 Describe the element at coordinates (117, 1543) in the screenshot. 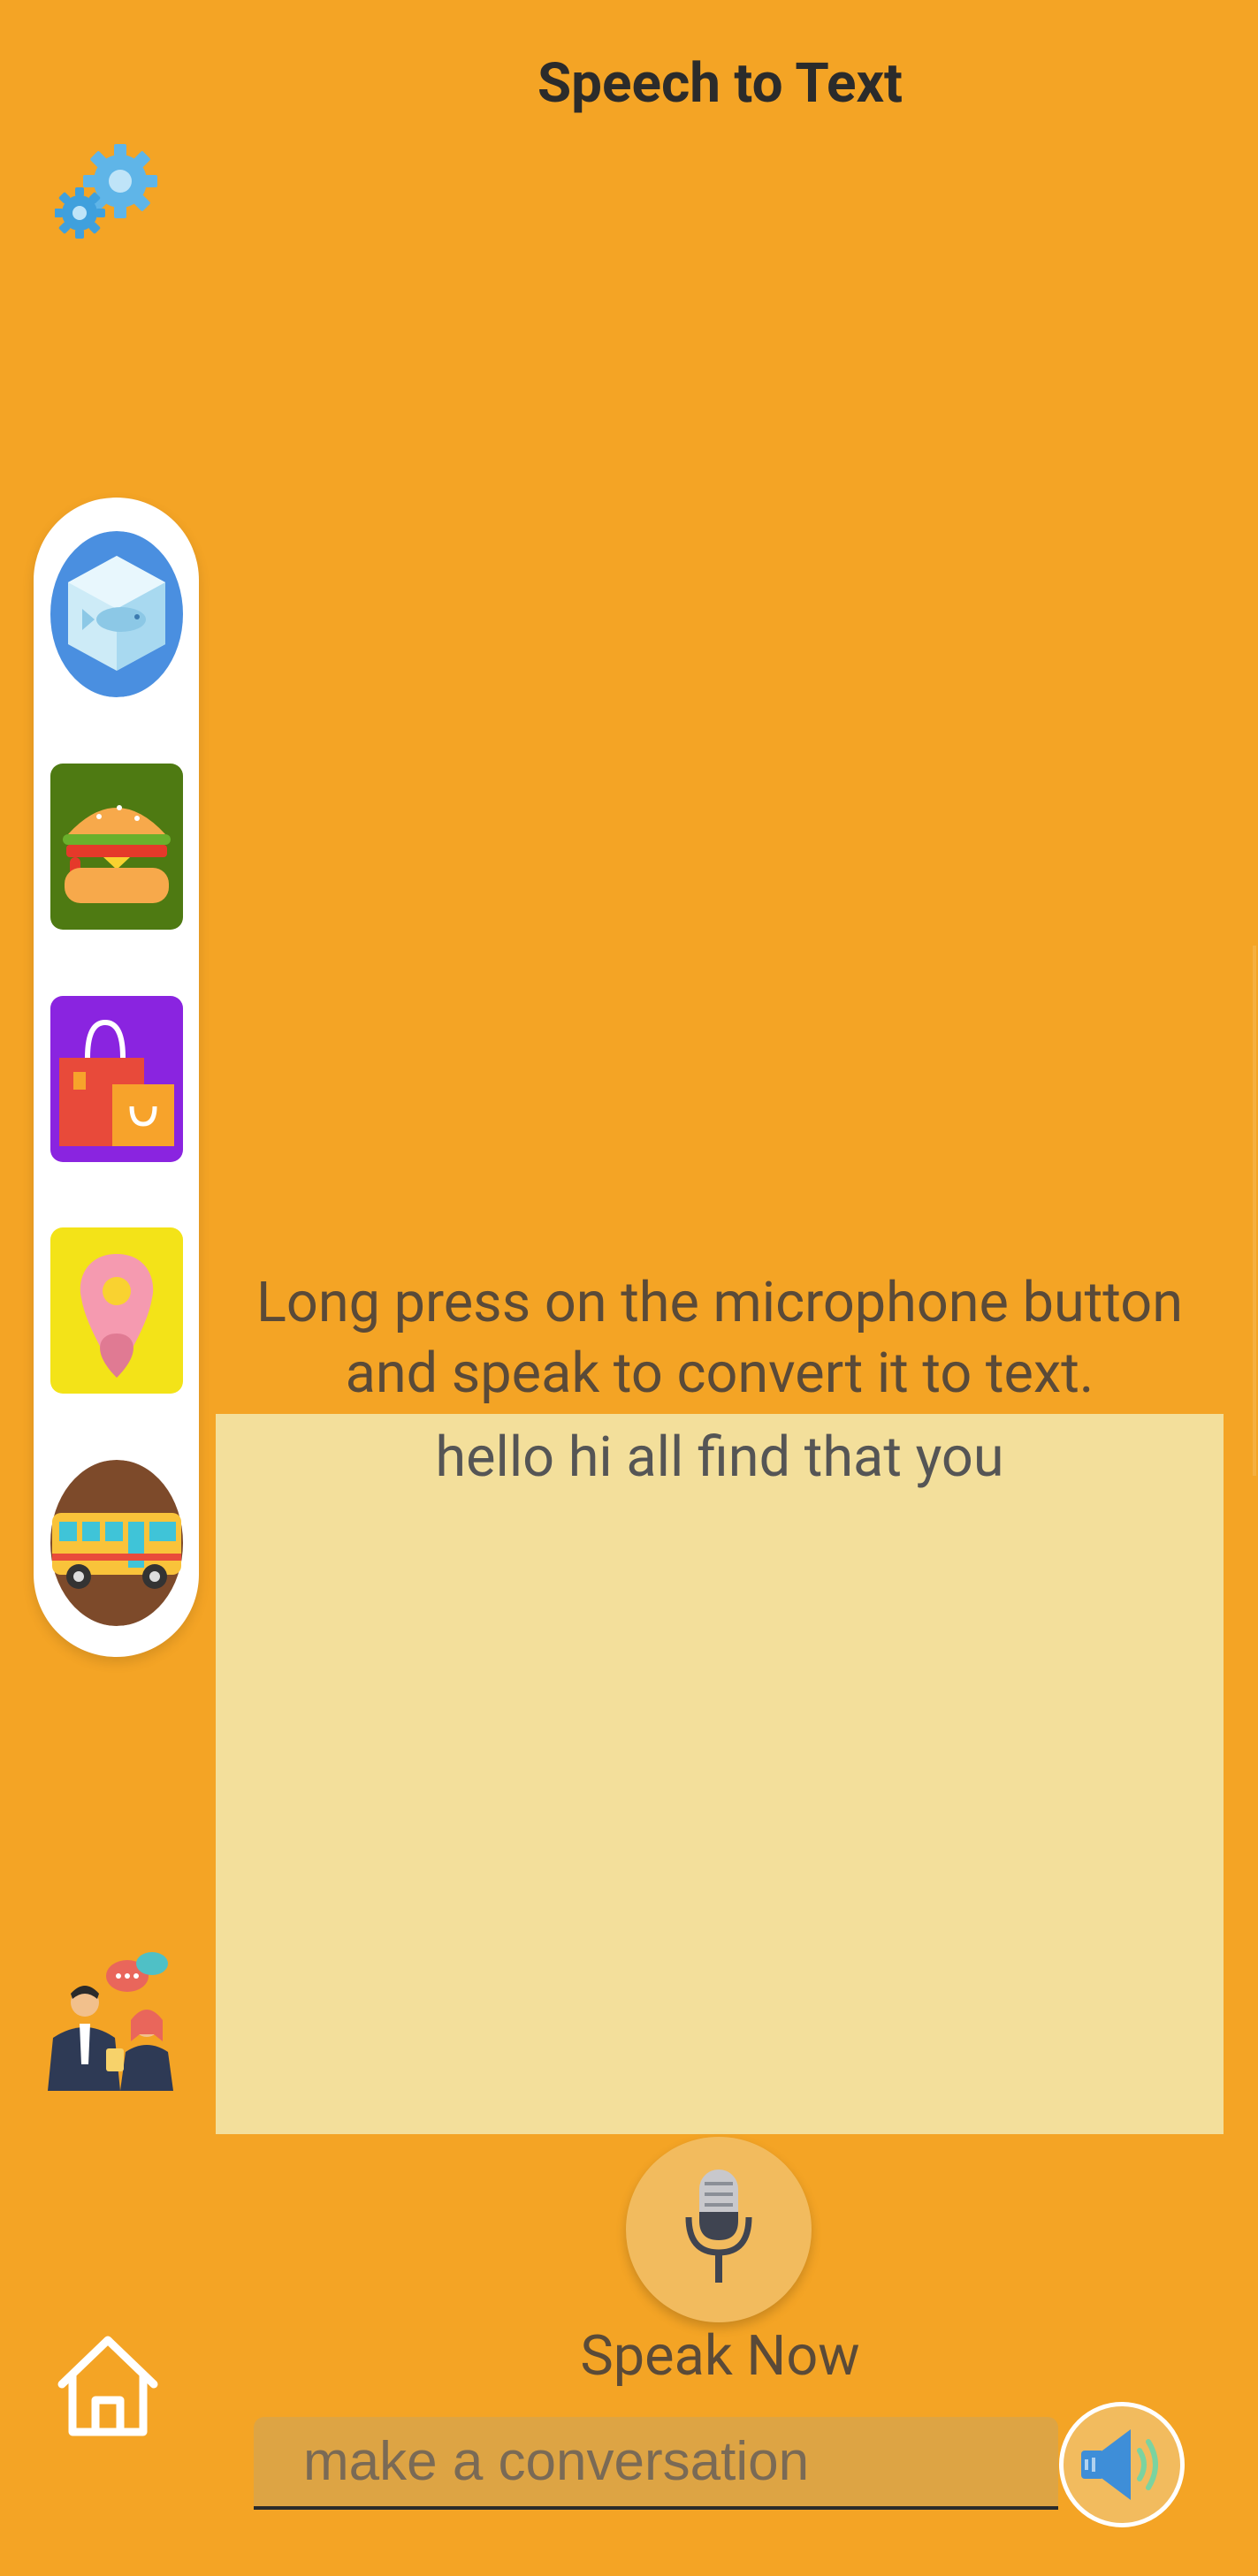

I see `school-bus-icon` at that location.